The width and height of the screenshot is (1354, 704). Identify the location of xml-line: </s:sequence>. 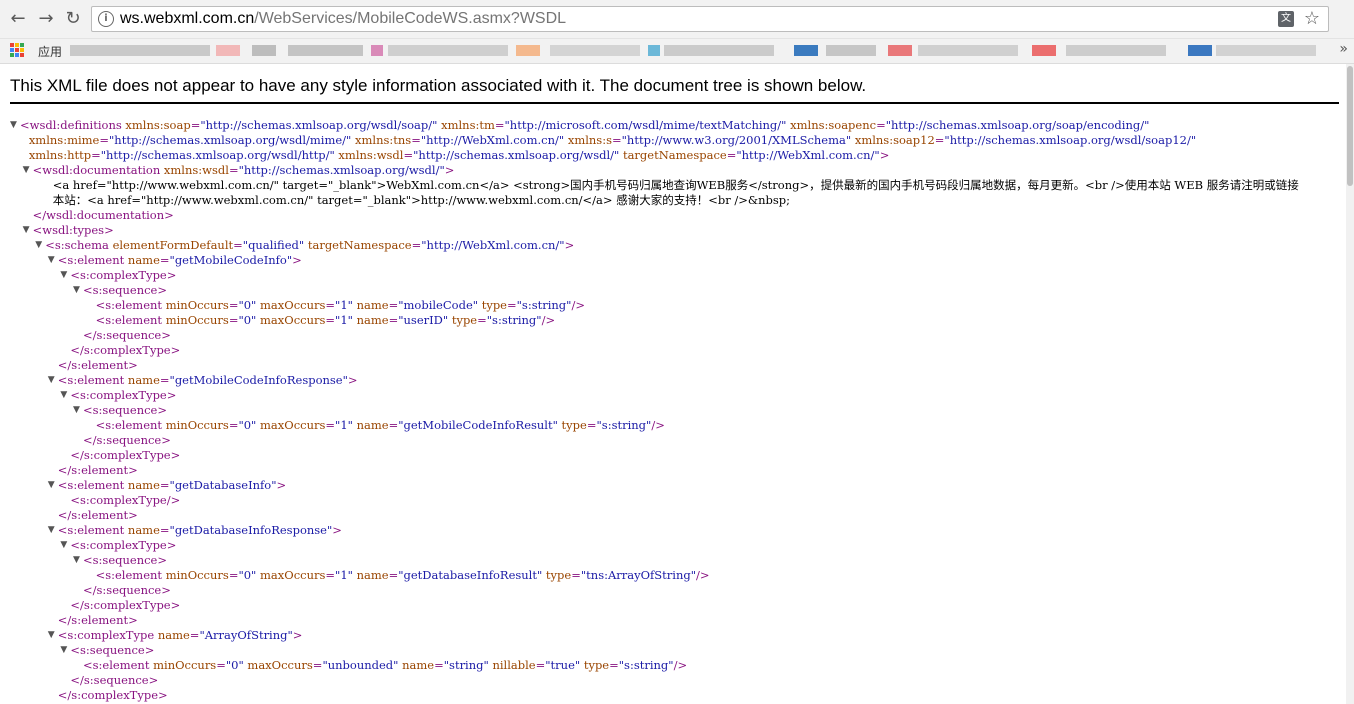
(673, 680).